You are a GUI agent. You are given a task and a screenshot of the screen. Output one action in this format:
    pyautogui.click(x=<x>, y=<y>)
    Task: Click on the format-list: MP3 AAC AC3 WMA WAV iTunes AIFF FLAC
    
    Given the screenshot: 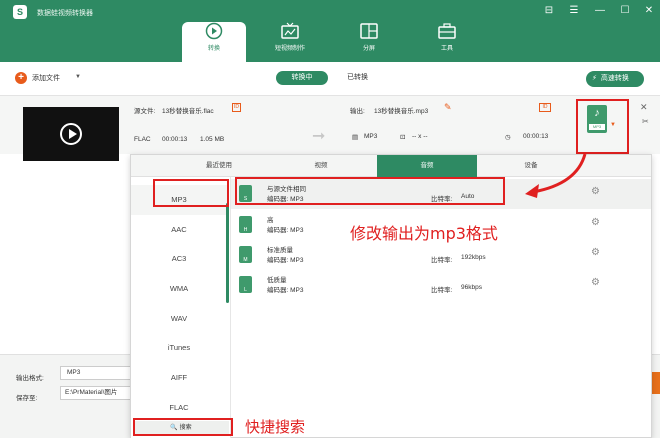 What is the action you would take?
    pyautogui.click(x=181, y=307)
    